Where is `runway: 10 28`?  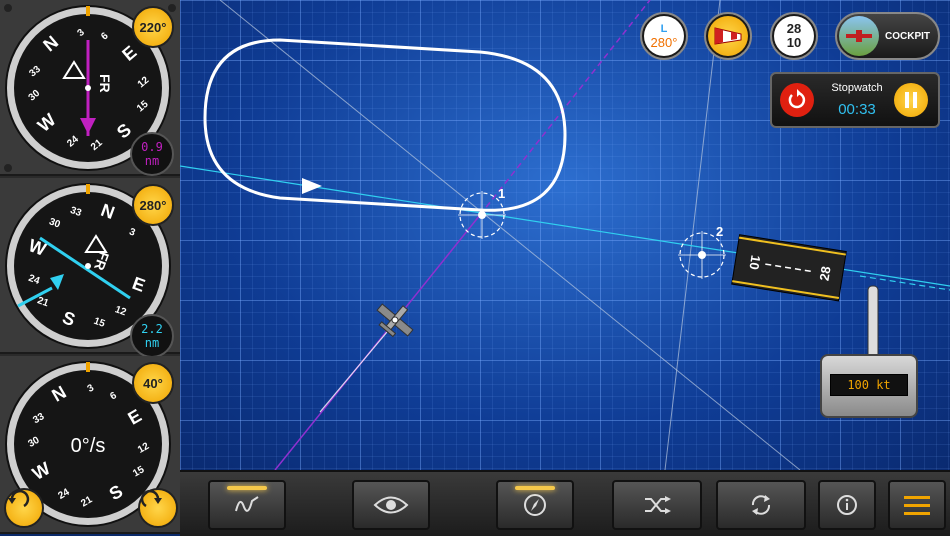
runway: 10 28 is located at coordinates (789, 268).